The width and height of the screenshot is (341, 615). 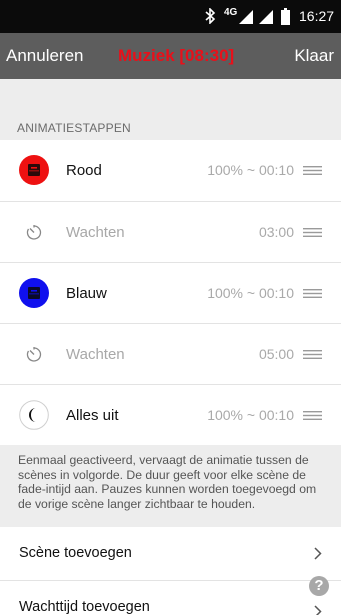 What do you see at coordinates (34, 415) in the screenshot?
I see `moon-icon` at bounding box center [34, 415].